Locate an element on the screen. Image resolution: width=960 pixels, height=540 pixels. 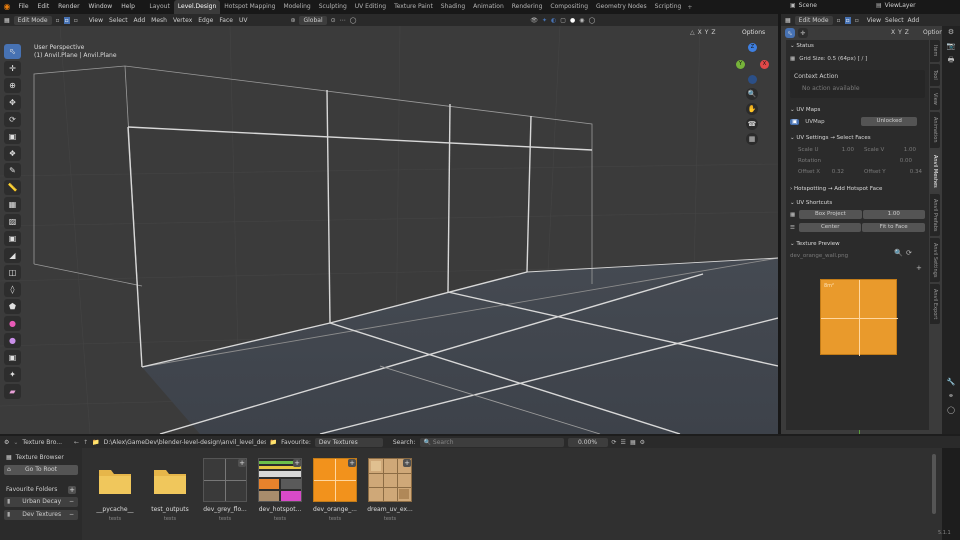
shading-material-icon: ◉ is located at coordinates (581, 20).